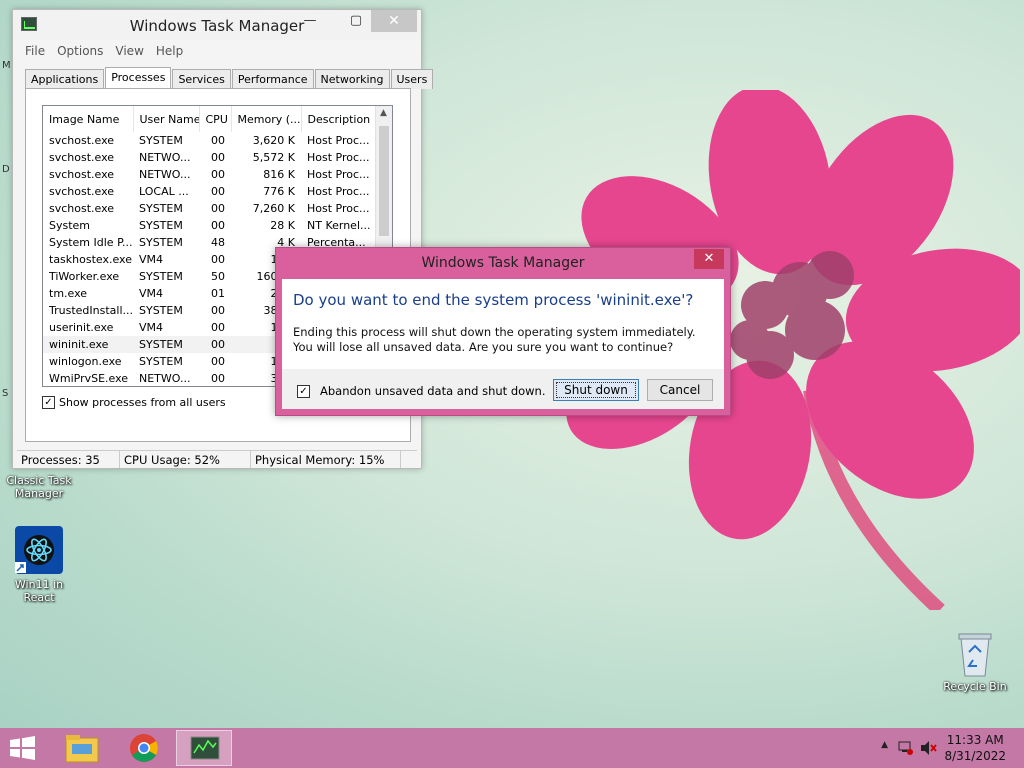  I want to click on status-processes: Processes: 35, so click(68, 459).